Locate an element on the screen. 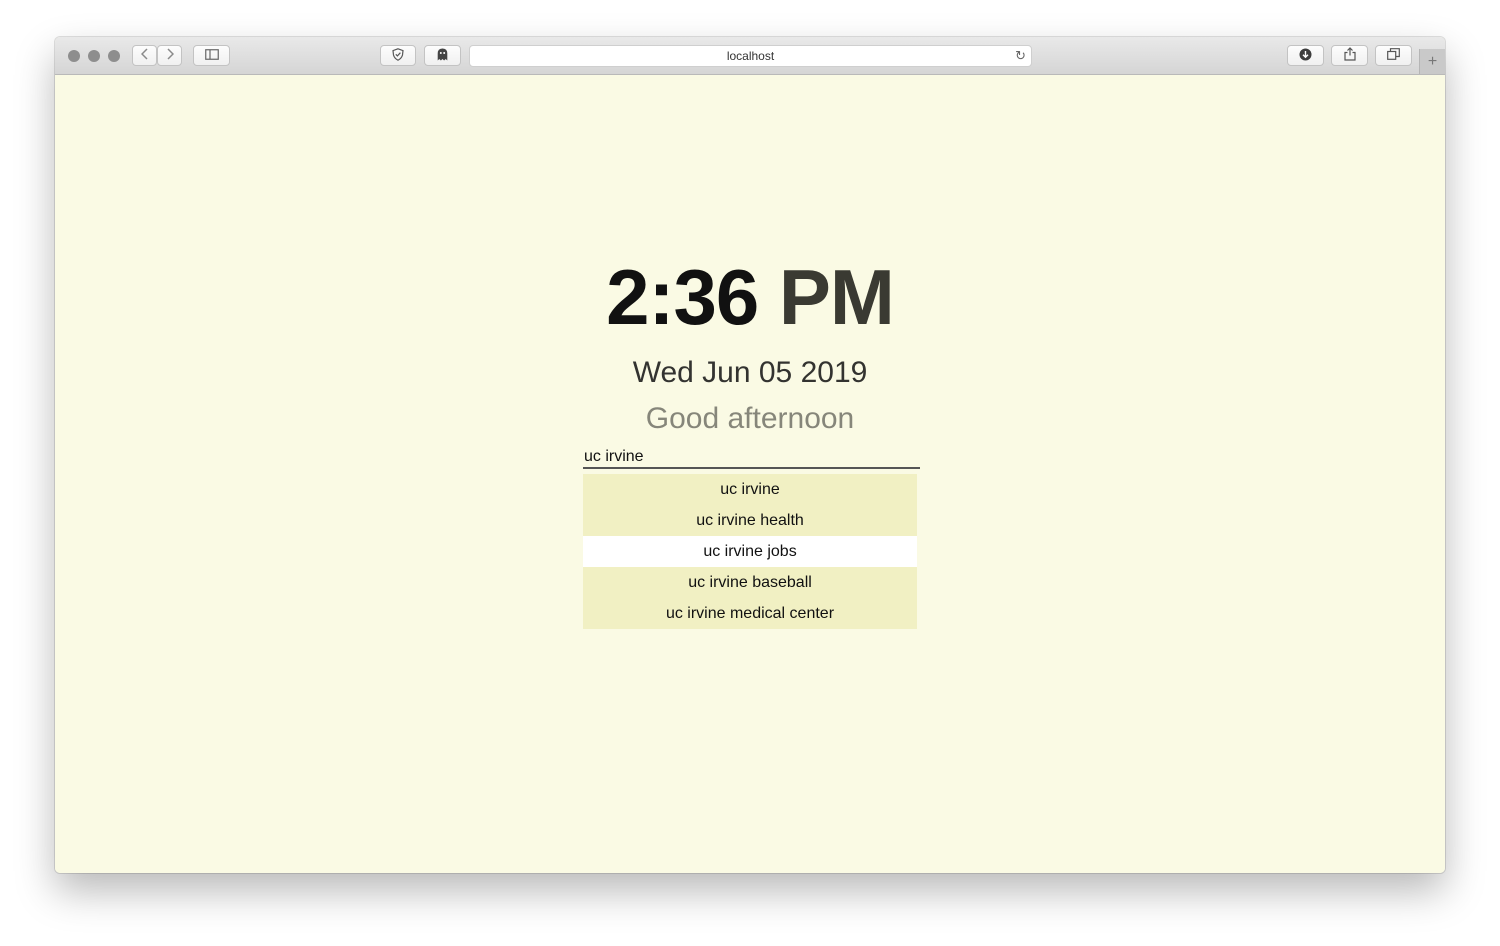 This screenshot has width=1500, height=946. back-icon is located at coordinates (144, 55).